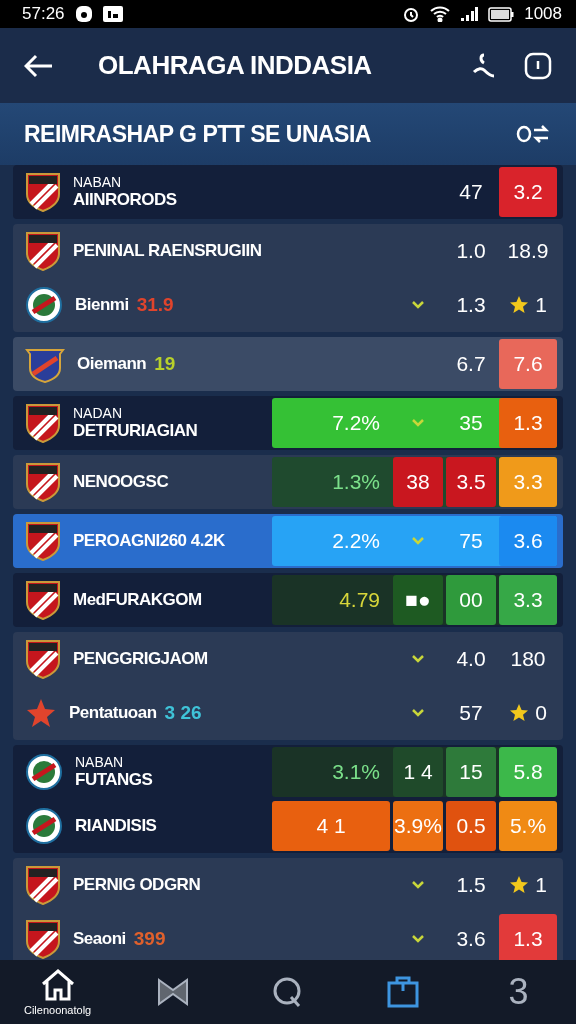 The height and width of the screenshot is (1024, 576). Describe the element at coordinates (288, 885) in the screenshot. I see `team-row: PERNIG ODGRN 1.5 1` at that location.